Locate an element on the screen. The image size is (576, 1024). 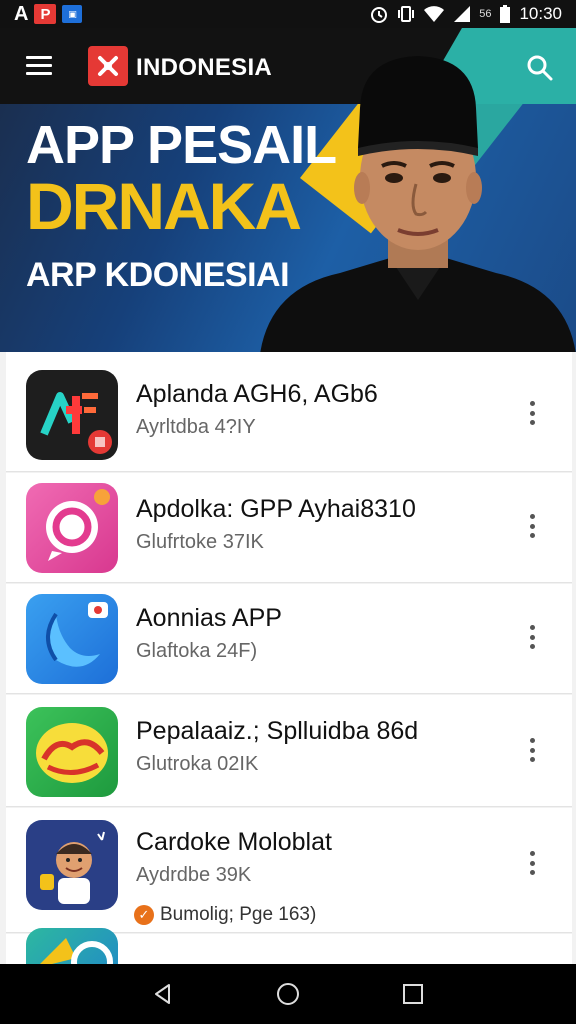
system-nav-bar is located at coordinates (288, 994).